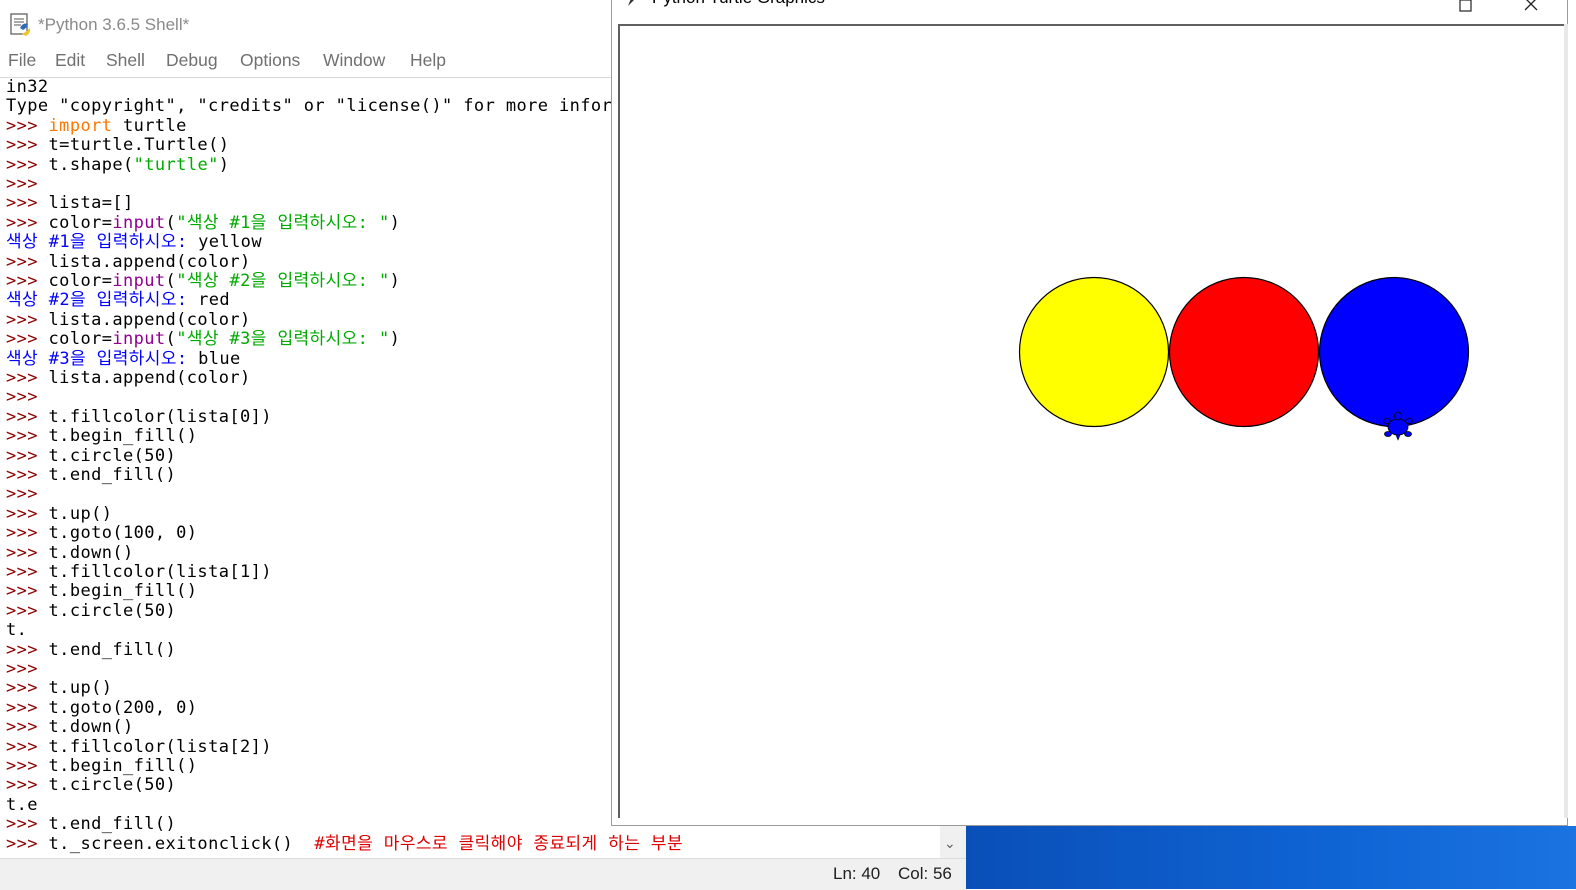 This screenshot has height=890, width=1576. Describe the element at coordinates (1532, 8) in the screenshot. I see `close-icon` at that location.